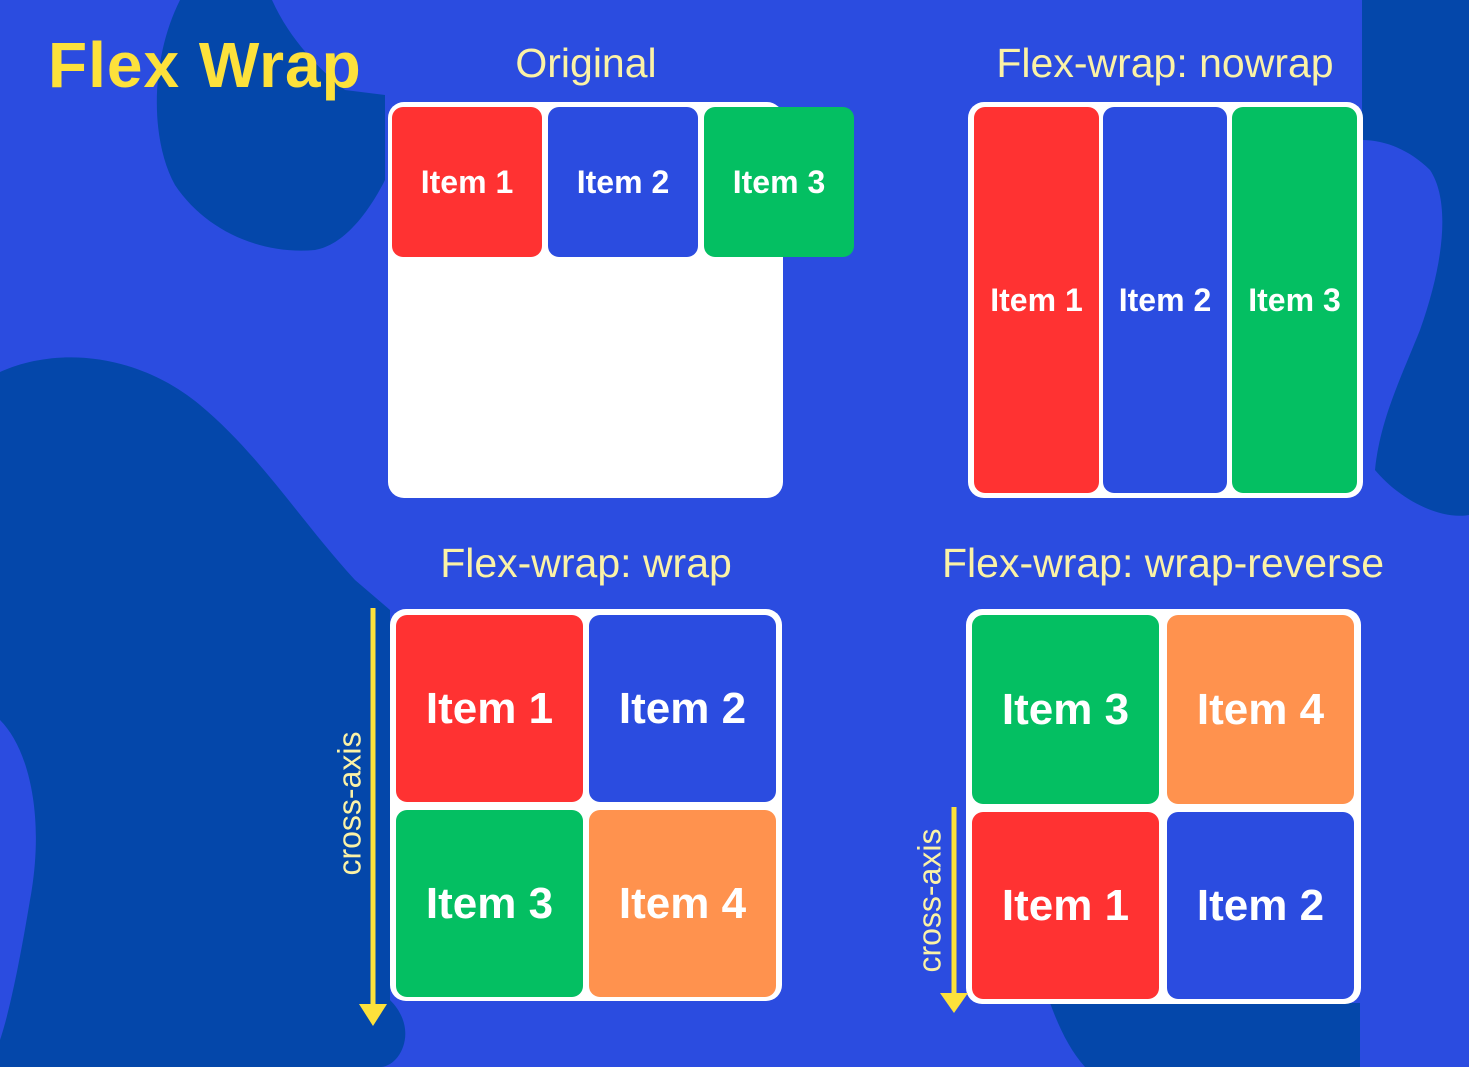 Image resolution: width=1469 pixels, height=1067 pixels. Describe the element at coordinates (467, 182) in the screenshot. I see `original-item-1: Item 1` at that location.